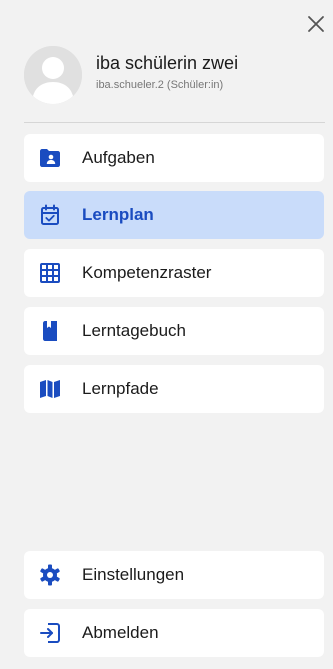 Image resolution: width=333 pixels, height=669 pixels. What do you see at coordinates (50, 331) in the screenshot?
I see `book-icon` at bounding box center [50, 331].